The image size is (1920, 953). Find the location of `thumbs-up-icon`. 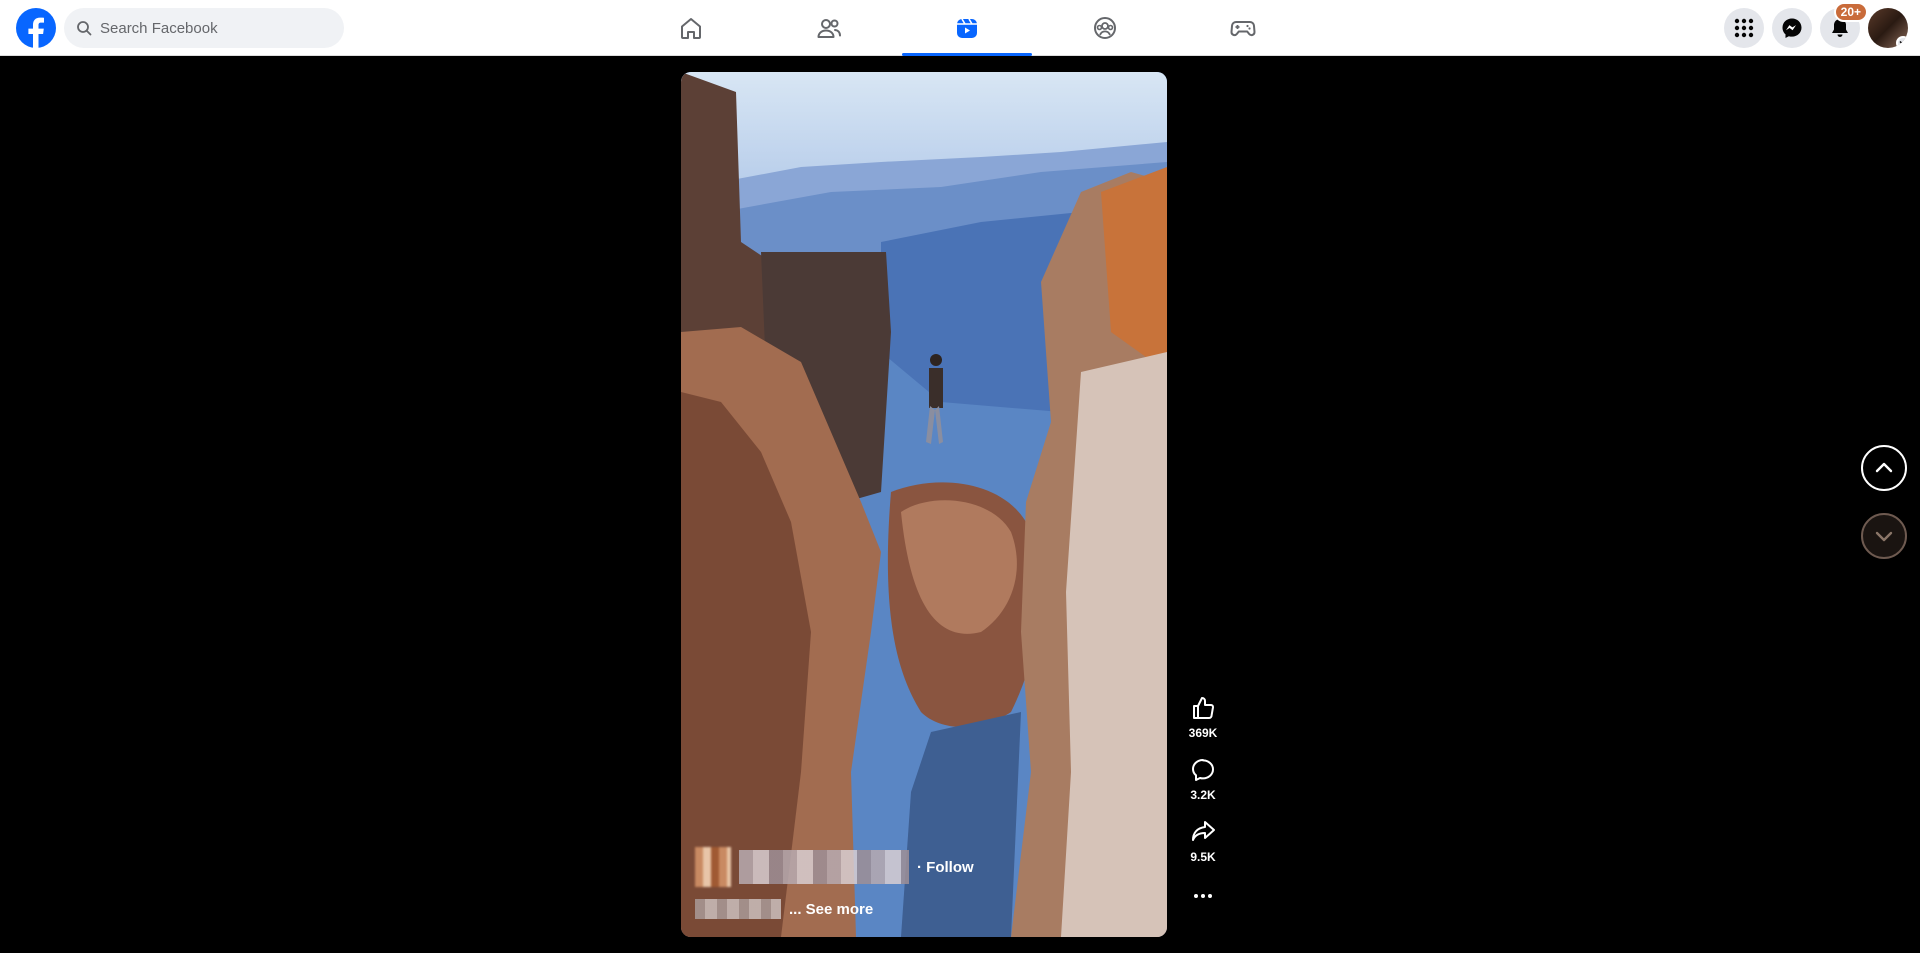

thumbs-up-icon is located at coordinates (1203, 708).